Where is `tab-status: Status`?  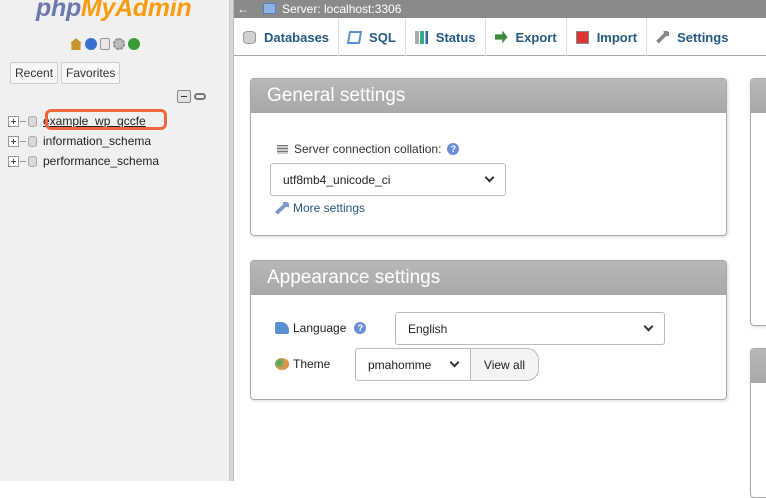 tab-status: Status is located at coordinates (446, 37).